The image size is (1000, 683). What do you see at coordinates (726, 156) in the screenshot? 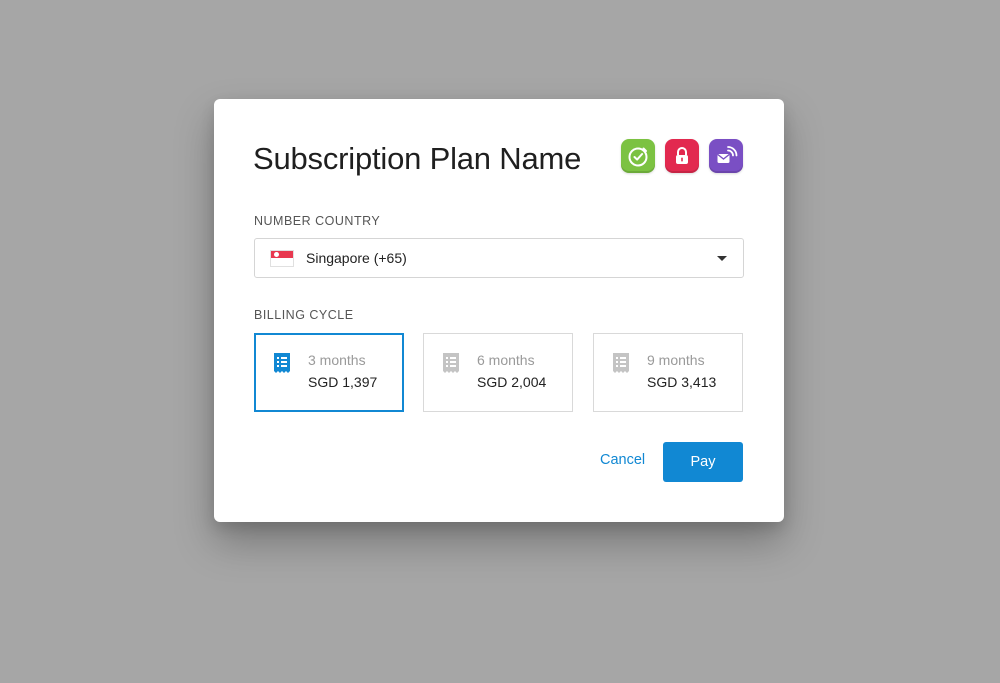
I see `message-app-icon` at bounding box center [726, 156].